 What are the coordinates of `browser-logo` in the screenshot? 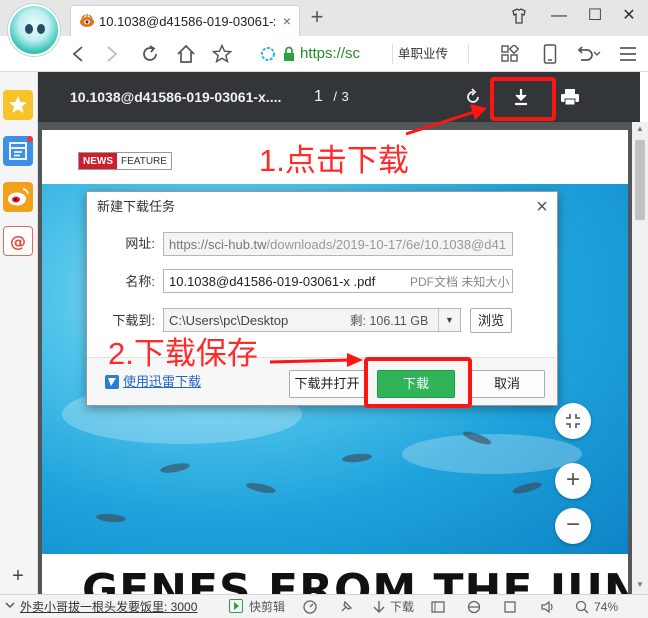 It's located at (34, 30).